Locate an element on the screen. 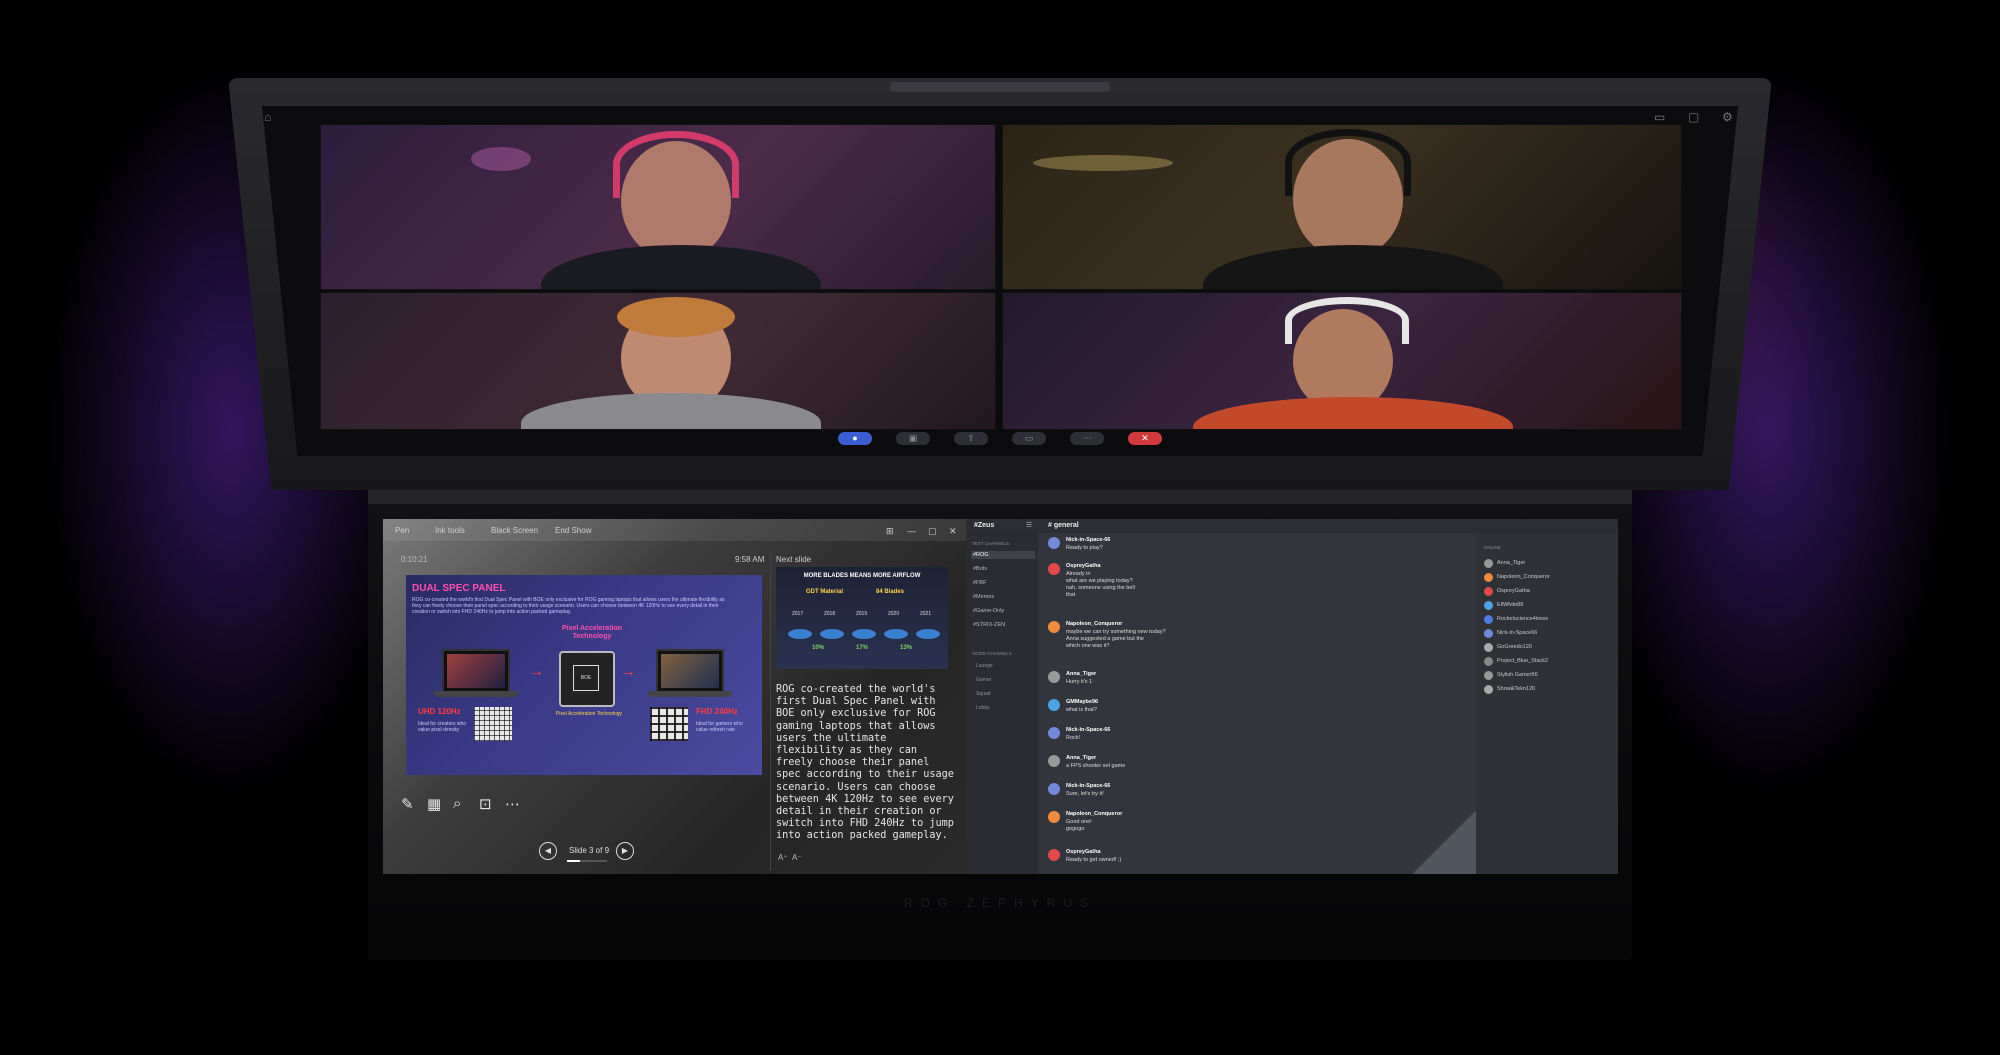 This screenshot has height=1055, width=2000. display-icon: ▭ is located at coordinates (1659, 117).